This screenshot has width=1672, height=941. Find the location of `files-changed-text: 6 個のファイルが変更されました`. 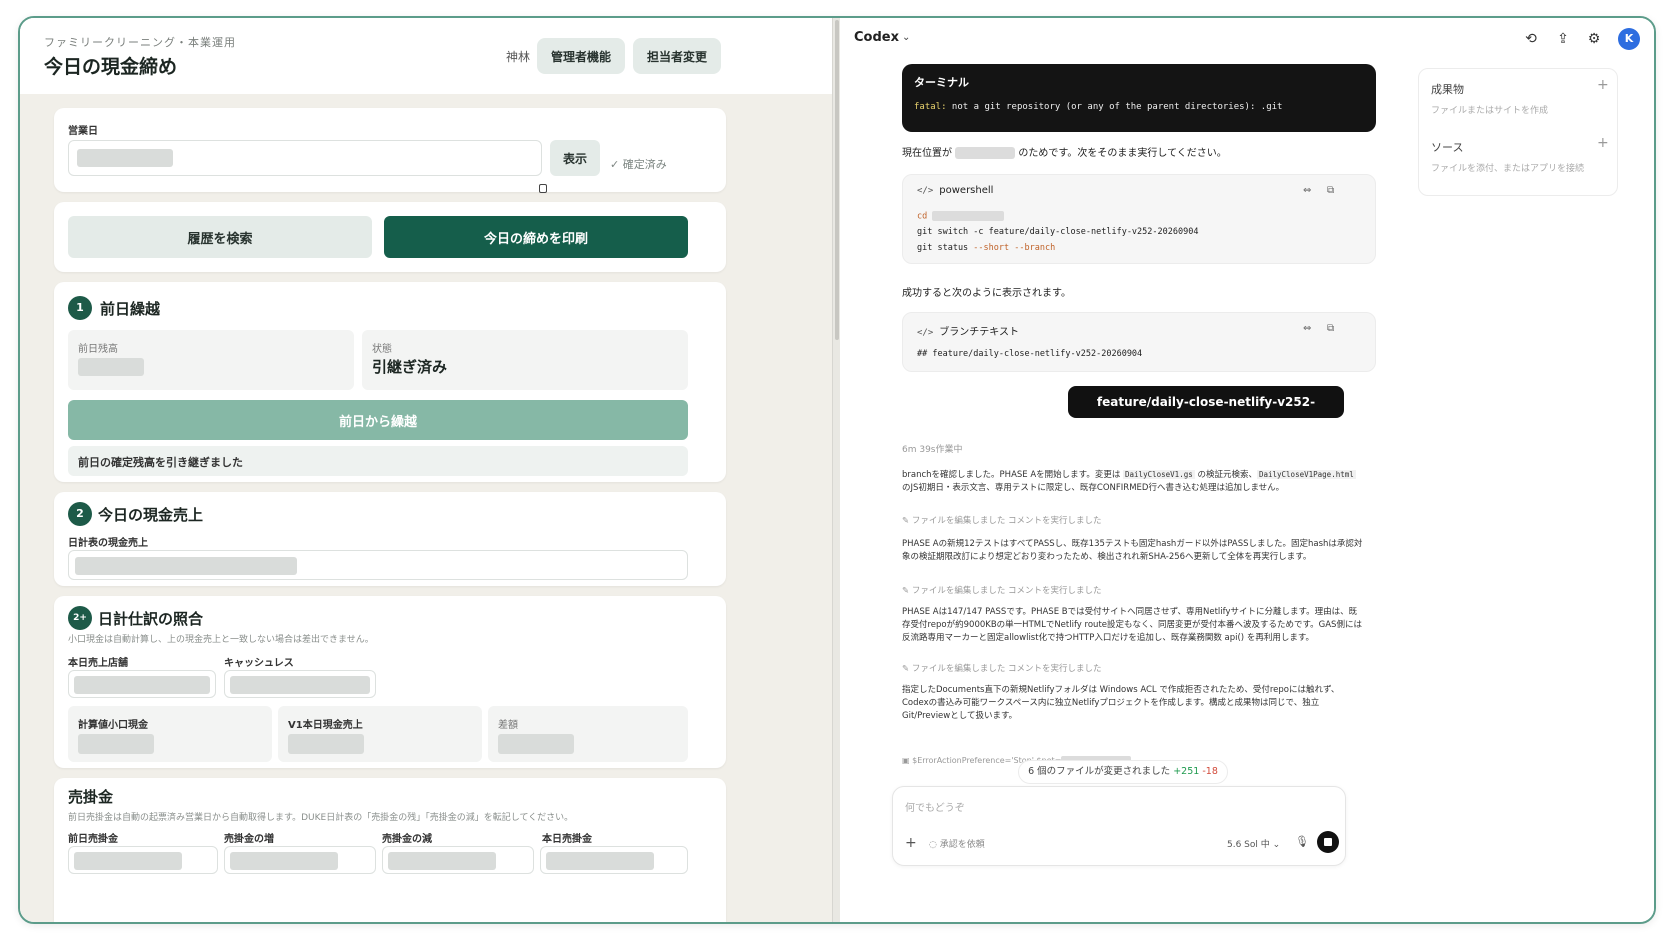

files-changed-text: 6 個のファイルが変更されました is located at coordinates (1099, 771).